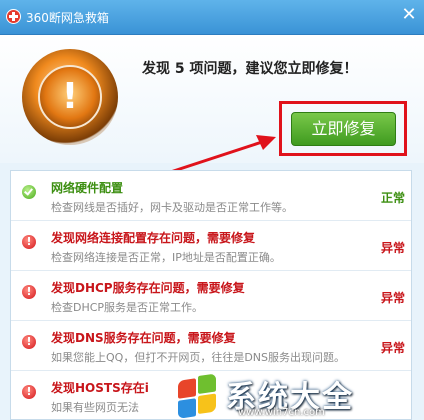 The width and height of the screenshot is (424, 420). I want to click on list-item: 网络硬件配置 检查网线是否插好，网卡及驱动是否正常工作等。 正常, so click(211, 196).